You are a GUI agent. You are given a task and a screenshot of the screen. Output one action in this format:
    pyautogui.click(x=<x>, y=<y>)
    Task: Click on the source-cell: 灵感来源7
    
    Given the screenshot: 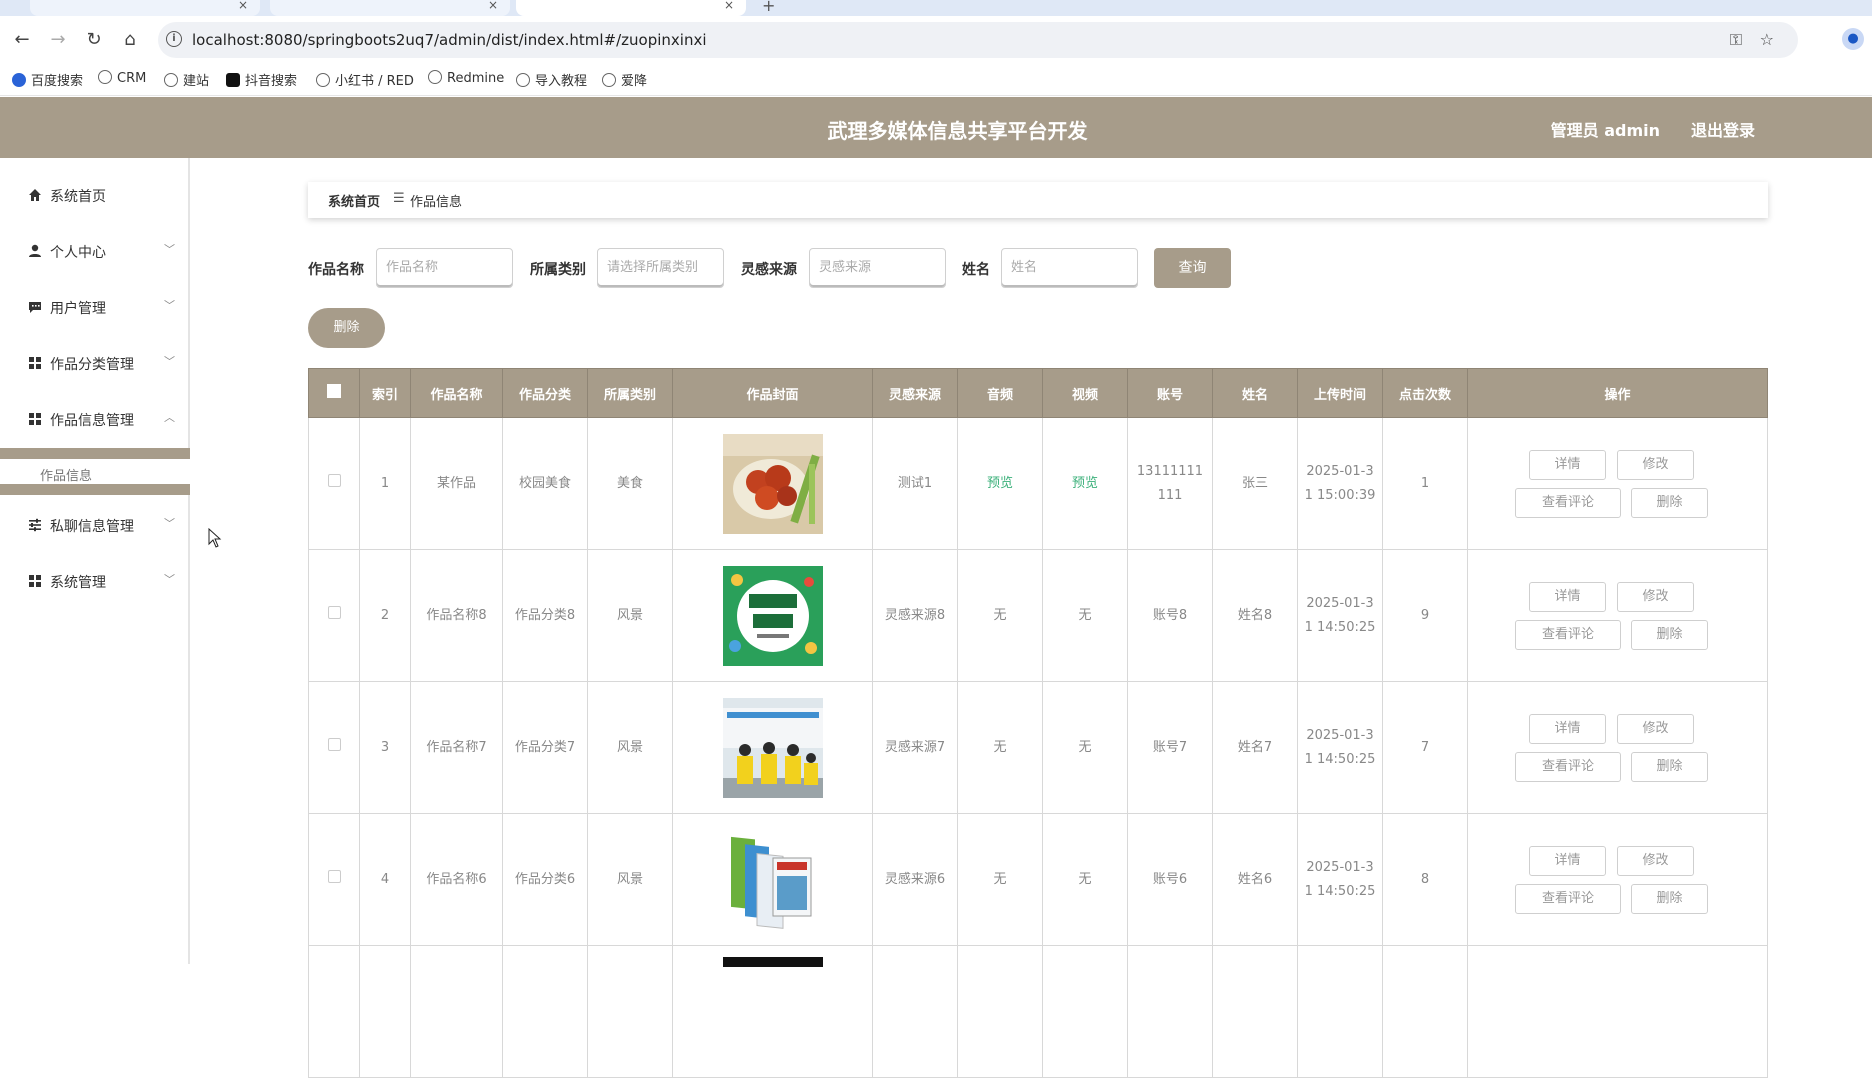 What is the action you would take?
    pyautogui.click(x=915, y=747)
    